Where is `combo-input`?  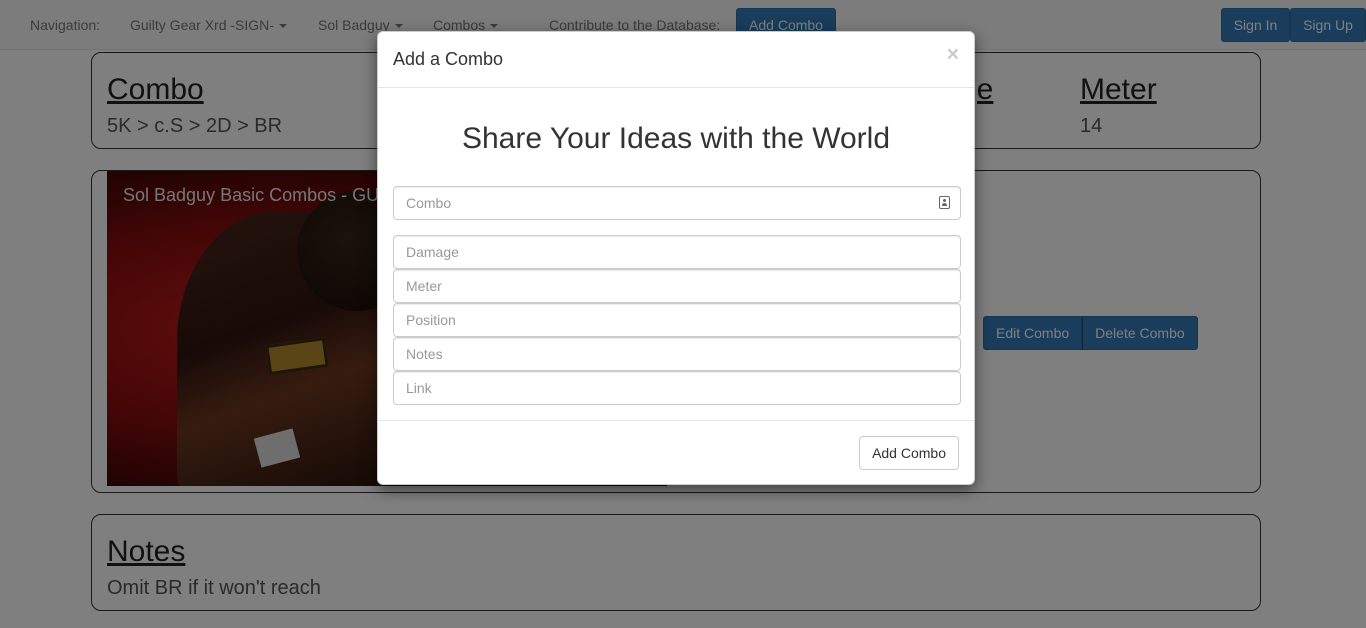 combo-input is located at coordinates (677, 203).